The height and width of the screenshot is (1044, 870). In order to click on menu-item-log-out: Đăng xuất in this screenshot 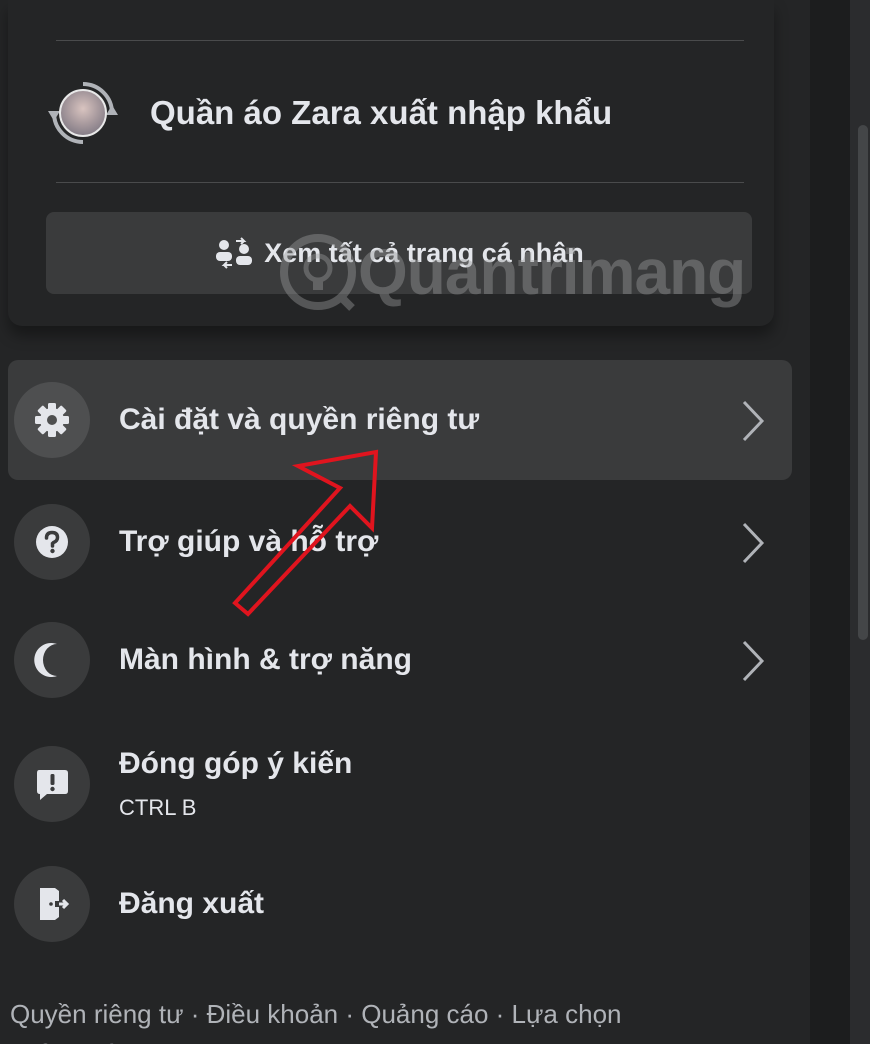, I will do `click(400, 904)`.